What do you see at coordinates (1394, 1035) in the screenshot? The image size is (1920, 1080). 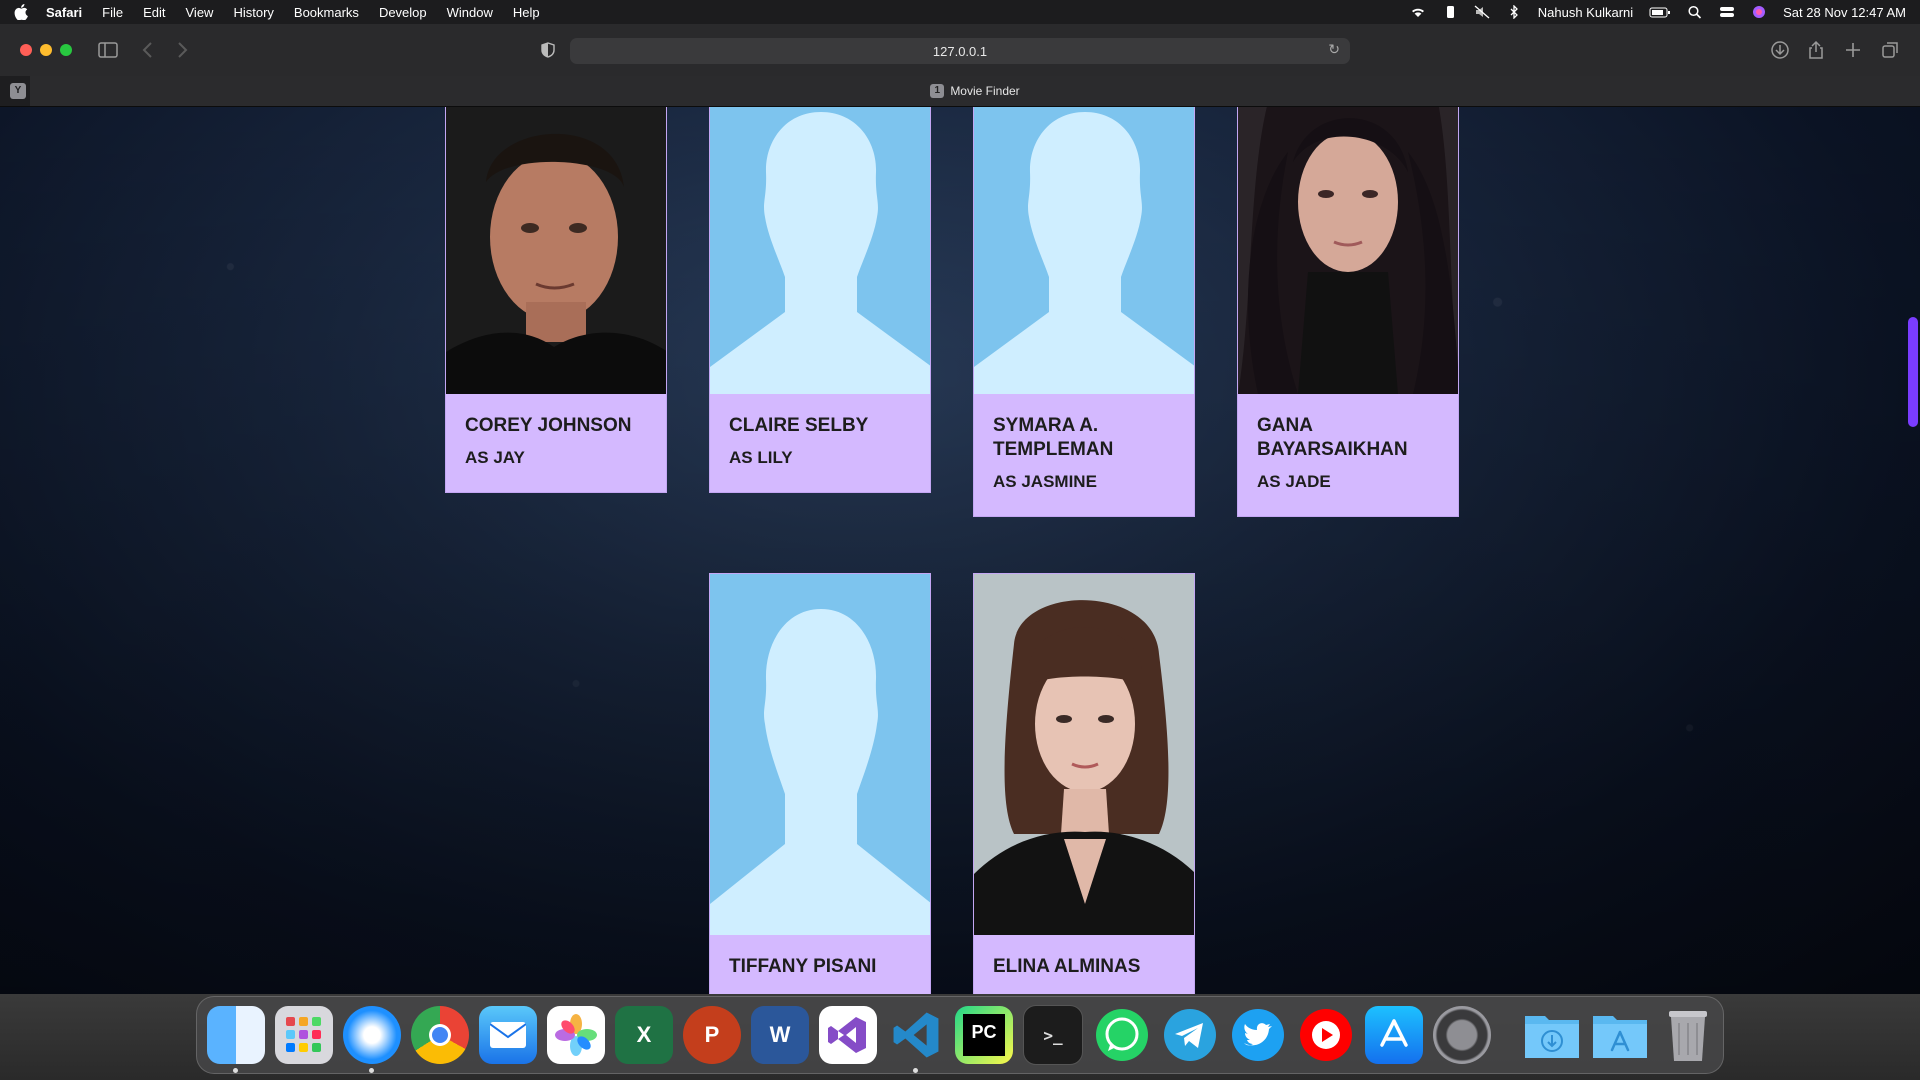 I see `app-store-icon` at bounding box center [1394, 1035].